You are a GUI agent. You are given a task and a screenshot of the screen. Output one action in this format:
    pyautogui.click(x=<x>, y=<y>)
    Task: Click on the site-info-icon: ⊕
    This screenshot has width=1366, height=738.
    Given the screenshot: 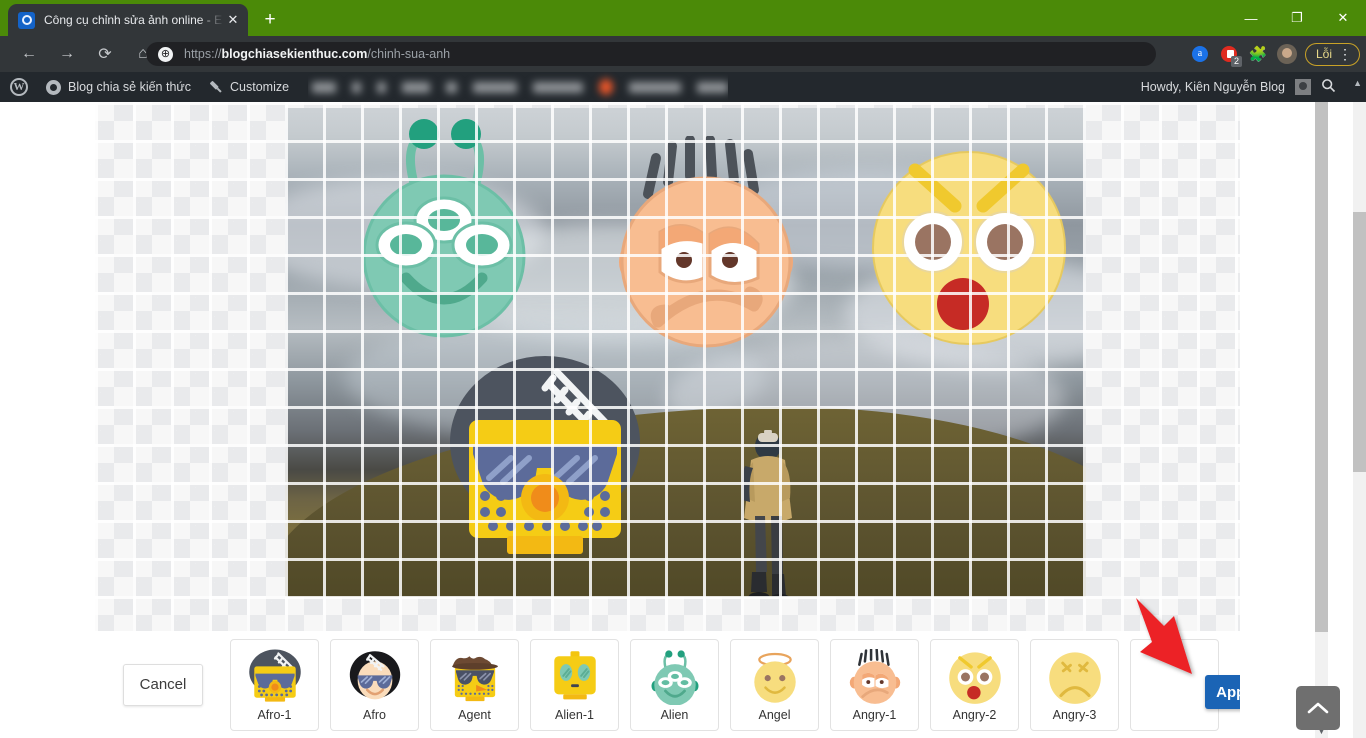 What is the action you would take?
    pyautogui.click(x=165, y=54)
    